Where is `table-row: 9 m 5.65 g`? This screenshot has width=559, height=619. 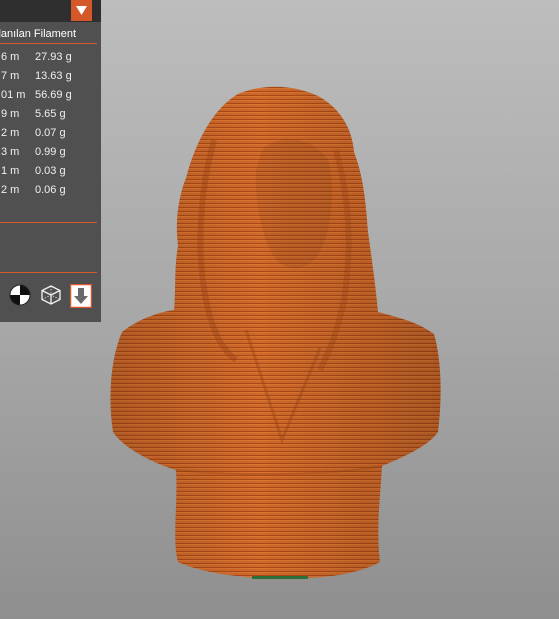
table-row: 9 m 5.65 g is located at coordinates (50, 114).